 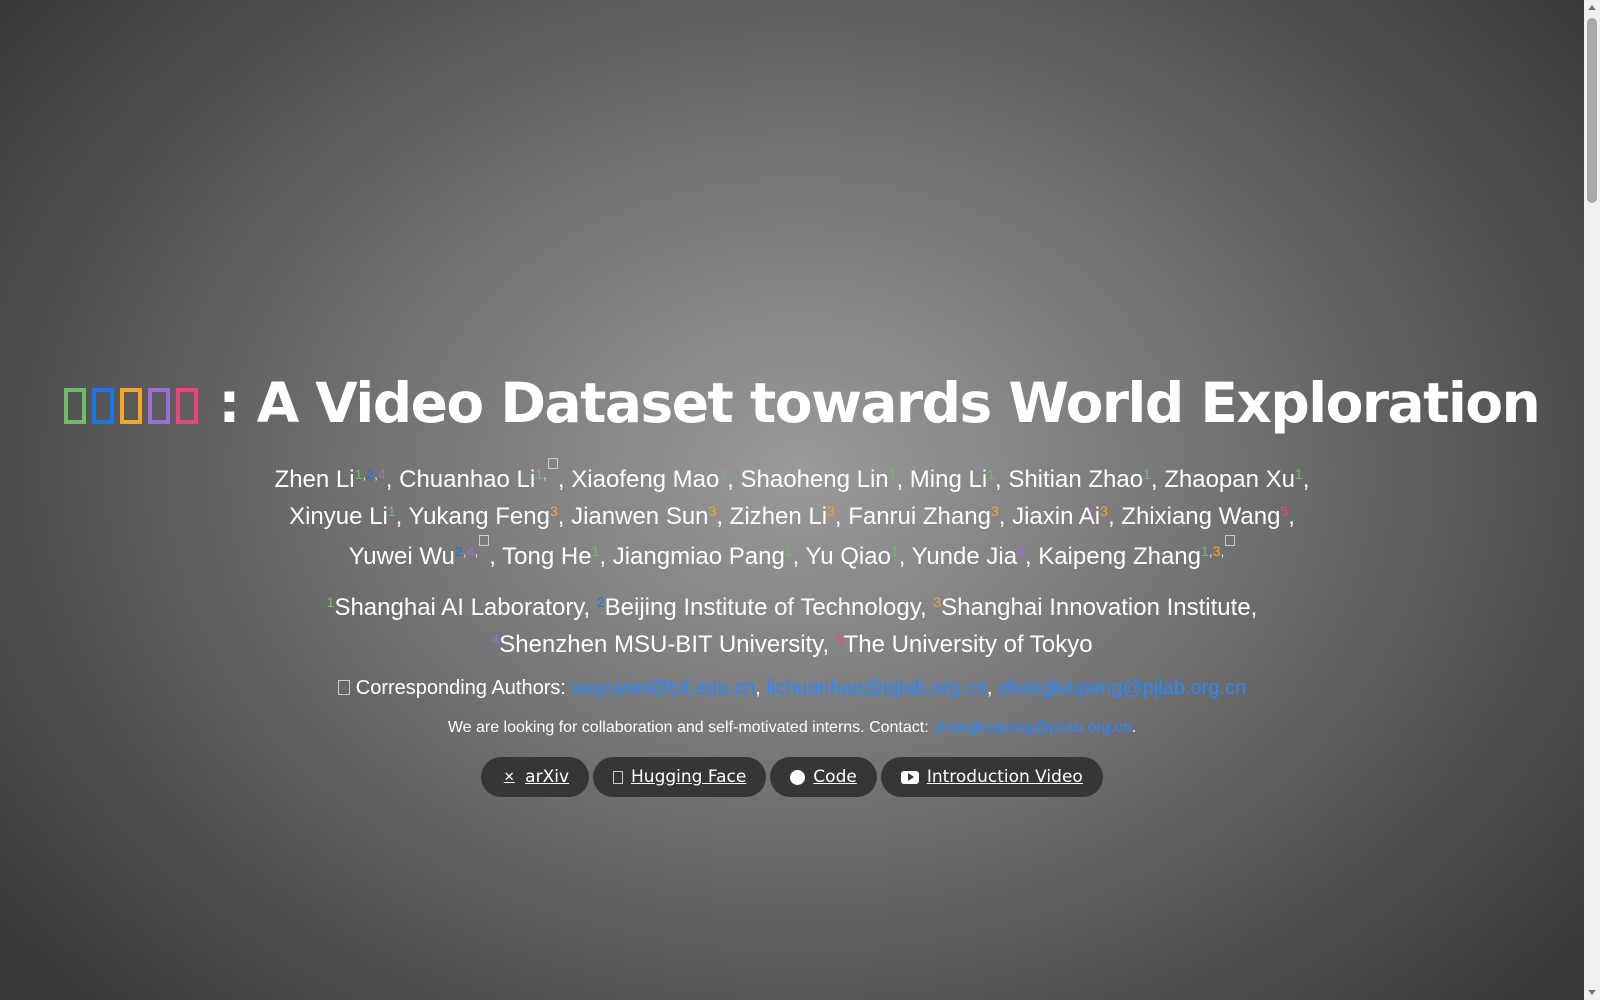 I want to click on arxiv-button: ✕ arXiv, so click(x=535, y=777).